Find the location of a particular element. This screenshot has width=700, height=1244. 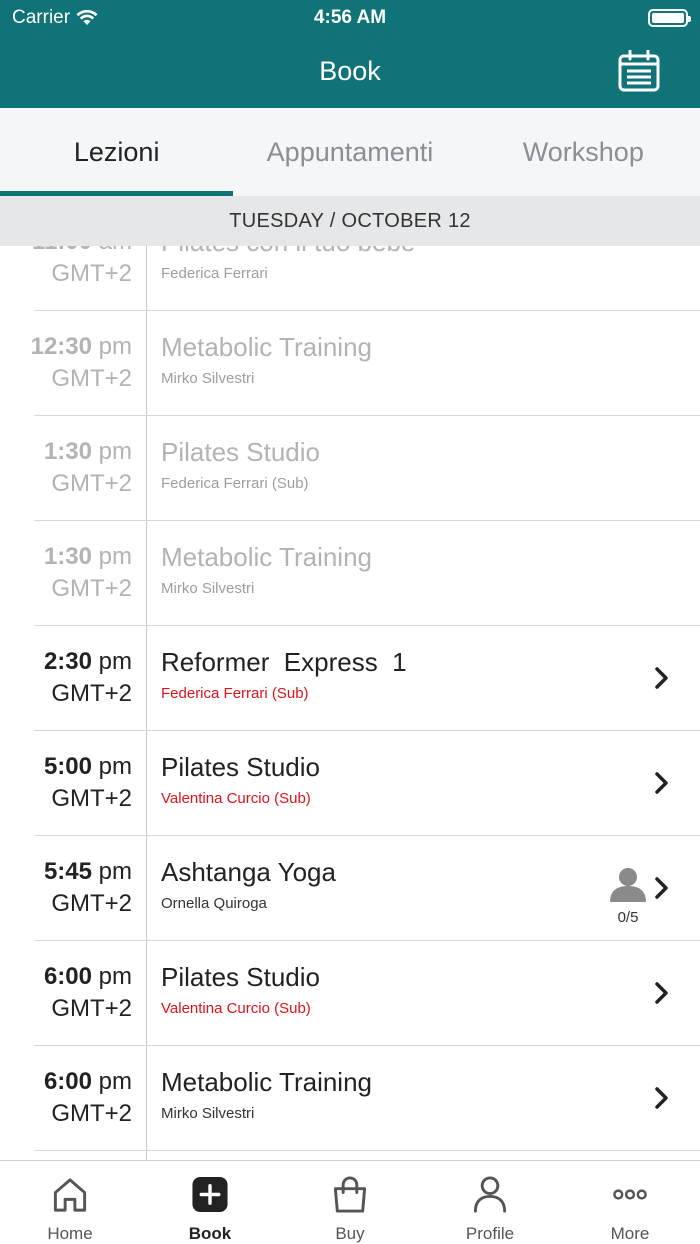

nav-more: More is located at coordinates (630, 1202).